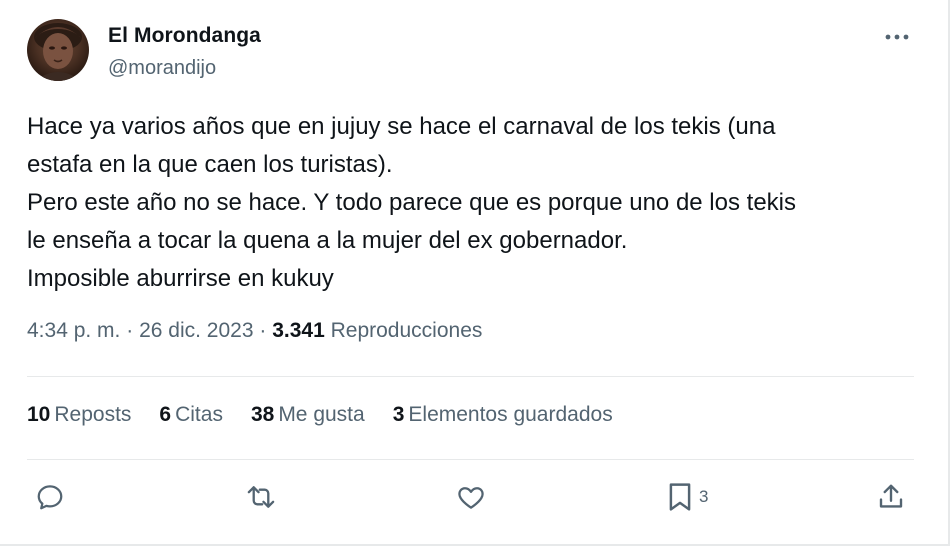 This screenshot has width=950, height=546. I want to click on stat-label: Citas, so click(199, 414).